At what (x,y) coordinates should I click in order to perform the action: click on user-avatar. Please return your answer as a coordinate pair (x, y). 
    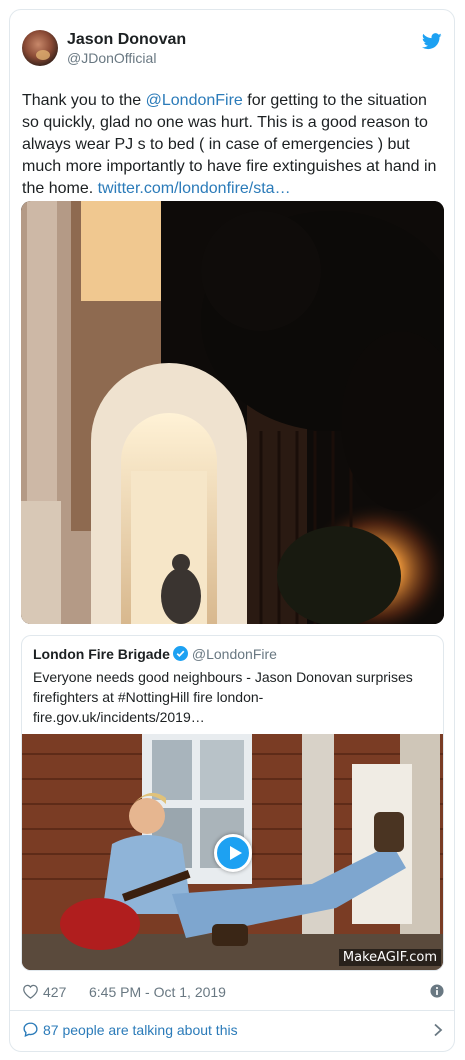
    Looking at the image, I should click on (40, 48).